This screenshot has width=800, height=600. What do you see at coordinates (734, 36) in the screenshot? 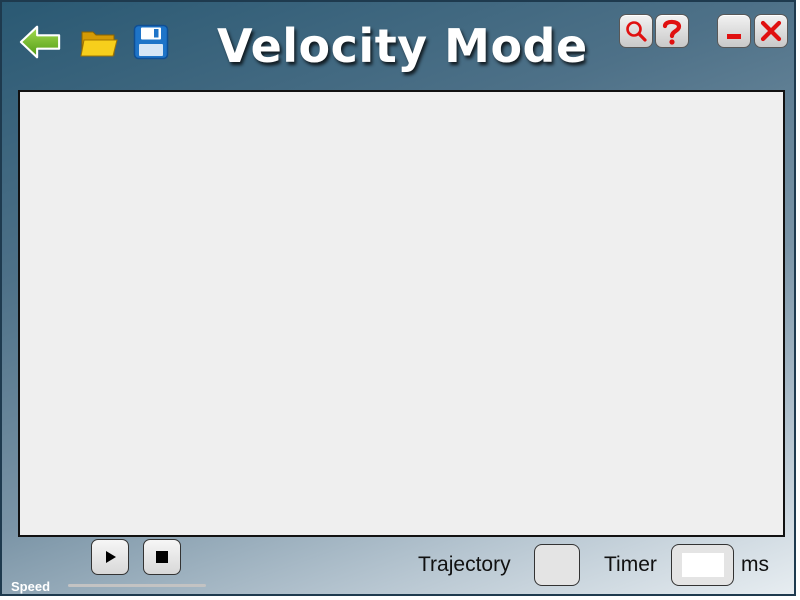
I see `minimize-icon` at bounding box center [734, 36].